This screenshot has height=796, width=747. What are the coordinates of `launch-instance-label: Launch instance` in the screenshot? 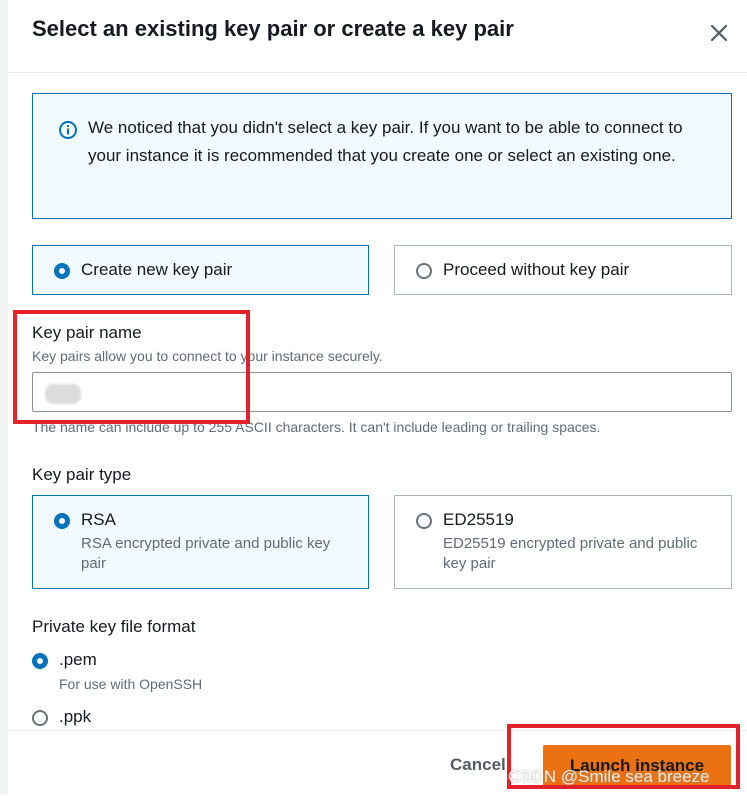 It's located at (637, 765).